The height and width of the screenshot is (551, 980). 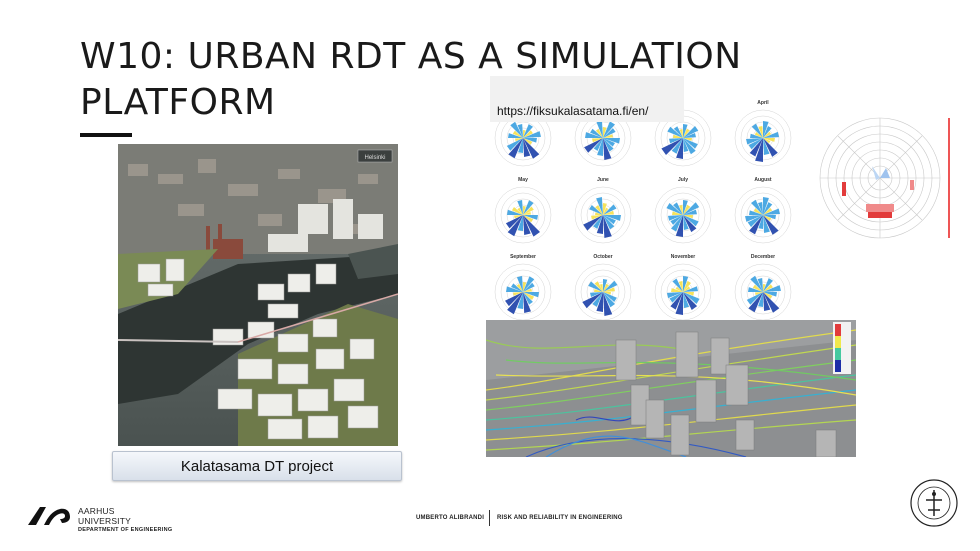 What do you see at coordinates (763, 214) in the screenshot?
I see `wind-rose-7: August` at bounding box center [763, 214].